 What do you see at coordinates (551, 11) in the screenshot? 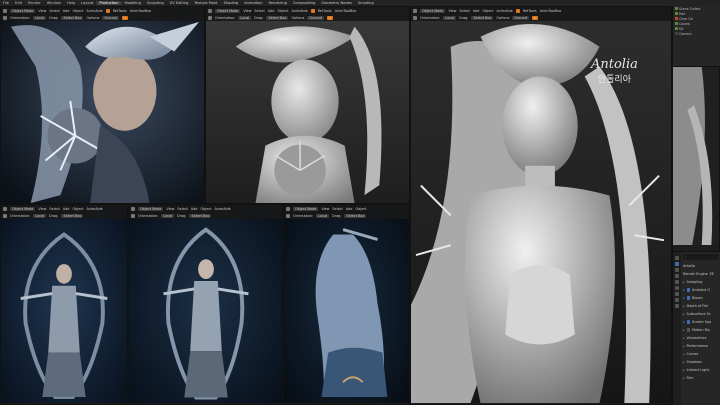
I see `addon-animtoolbox: AnimToolBox` at bounding box center [551, 11].